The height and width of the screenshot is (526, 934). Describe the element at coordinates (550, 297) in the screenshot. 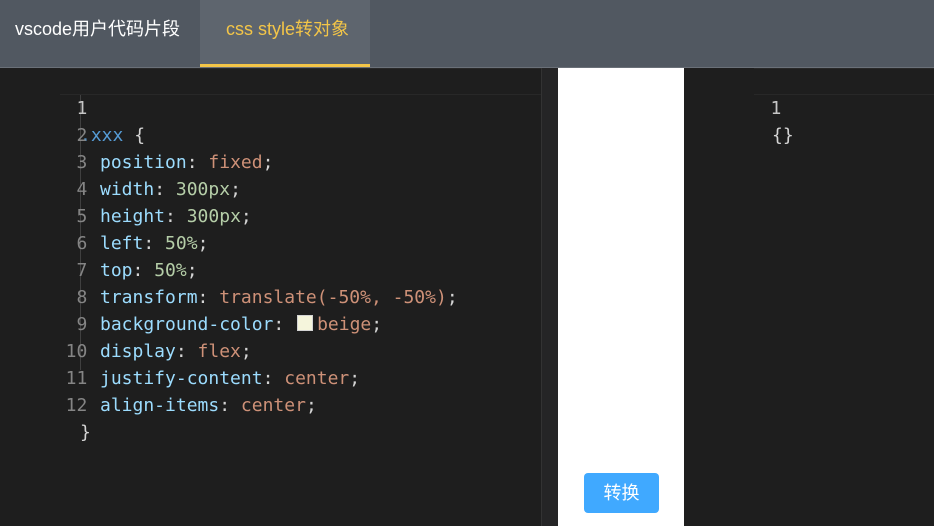

I see `vertical-scrollbar` at that location.